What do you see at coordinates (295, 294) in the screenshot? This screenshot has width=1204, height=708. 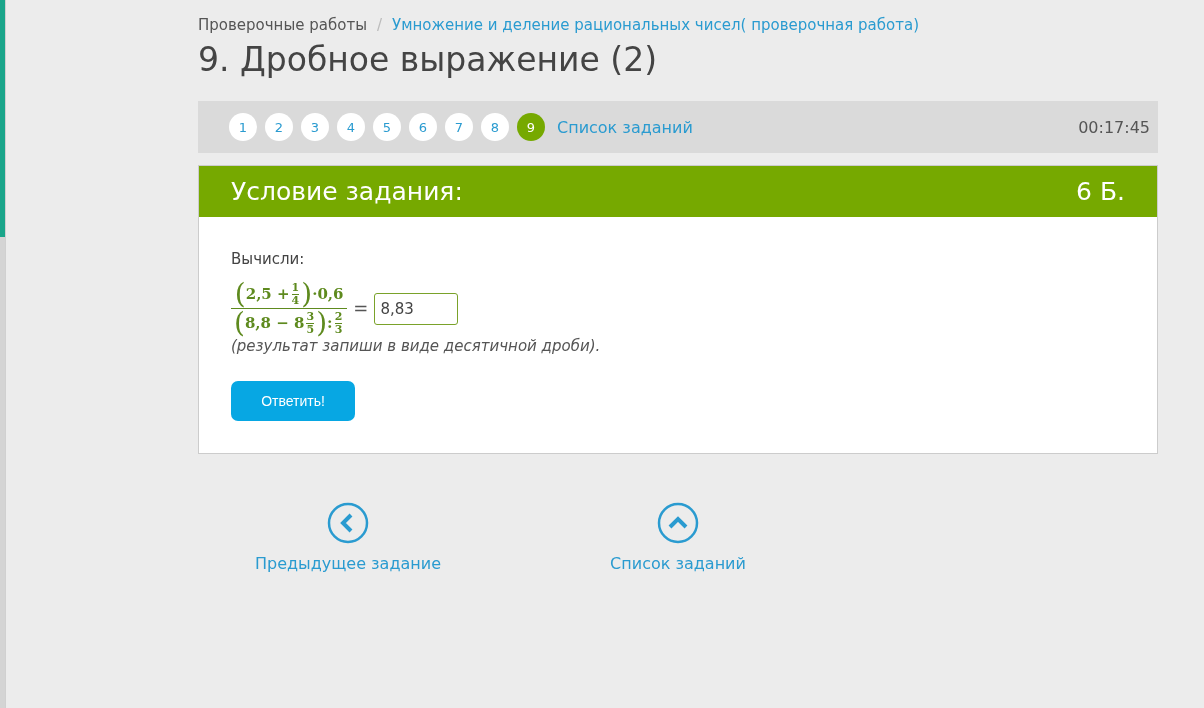 I see `math-fraction: 1 4` at bounding box center [295, 294].